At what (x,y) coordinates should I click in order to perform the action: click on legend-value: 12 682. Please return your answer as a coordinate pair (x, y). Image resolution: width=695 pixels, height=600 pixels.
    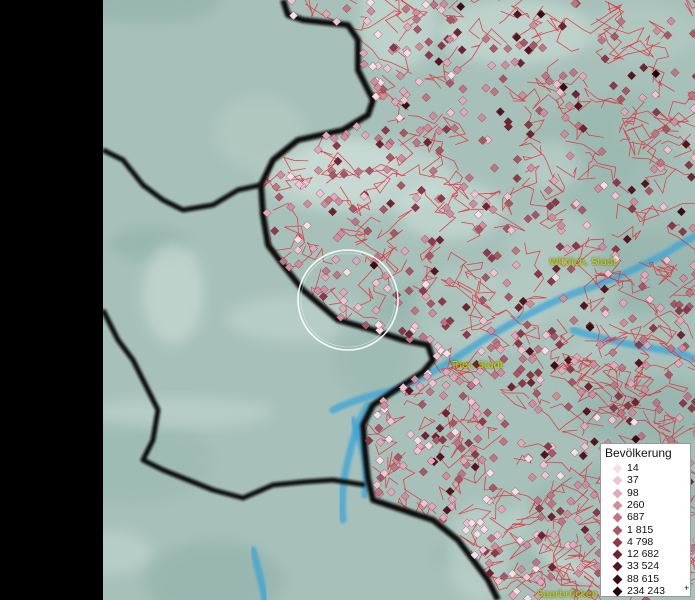
    Looking at the image, I should click on (643, 554).